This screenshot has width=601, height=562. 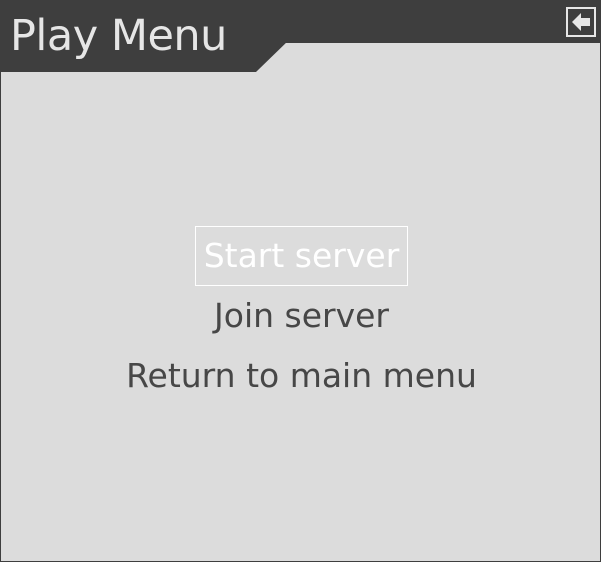 I want to click on join-server-button: Join server, so click(x=301, y=316).